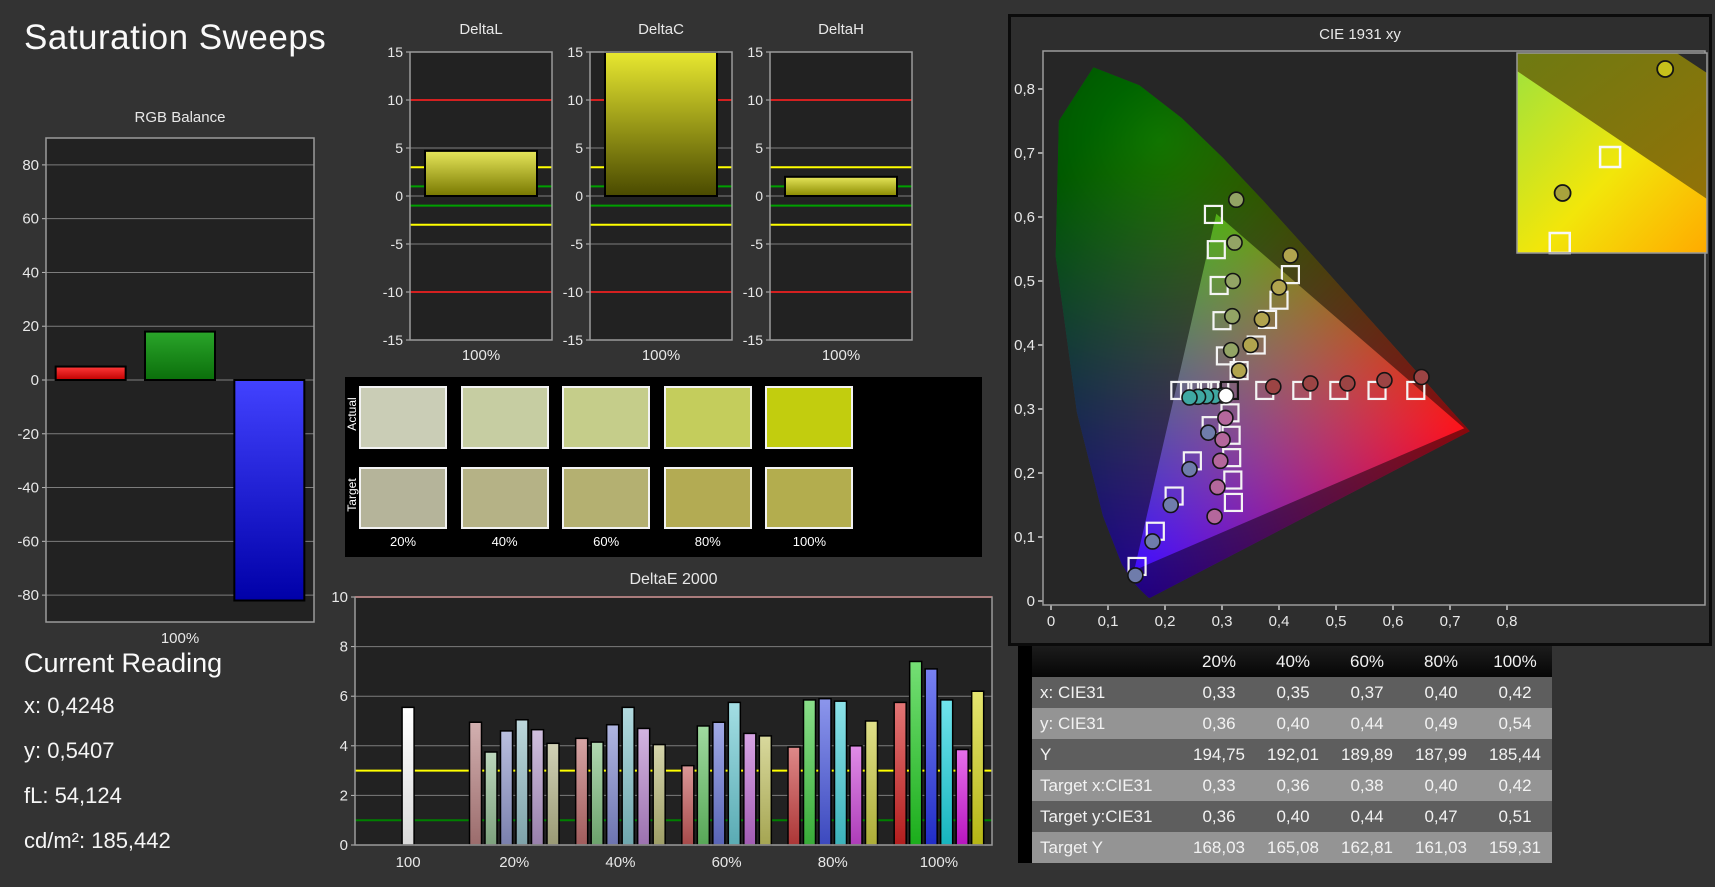 The image size is (1715, 887). Describe the element at coordinates (69, 750) in the screenshot. I see `current-reading-y: y: 0,5407` at that location.